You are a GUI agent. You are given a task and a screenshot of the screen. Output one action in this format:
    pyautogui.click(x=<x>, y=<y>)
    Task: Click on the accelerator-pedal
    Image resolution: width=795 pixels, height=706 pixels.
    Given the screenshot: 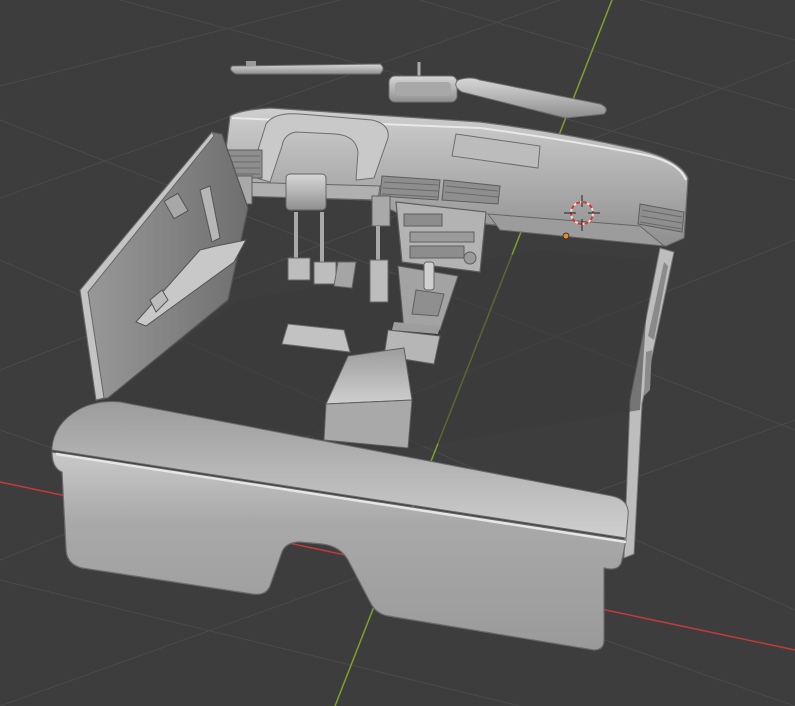 What is the action you would take?
    pyautogui.click(x=345, y=275)
    